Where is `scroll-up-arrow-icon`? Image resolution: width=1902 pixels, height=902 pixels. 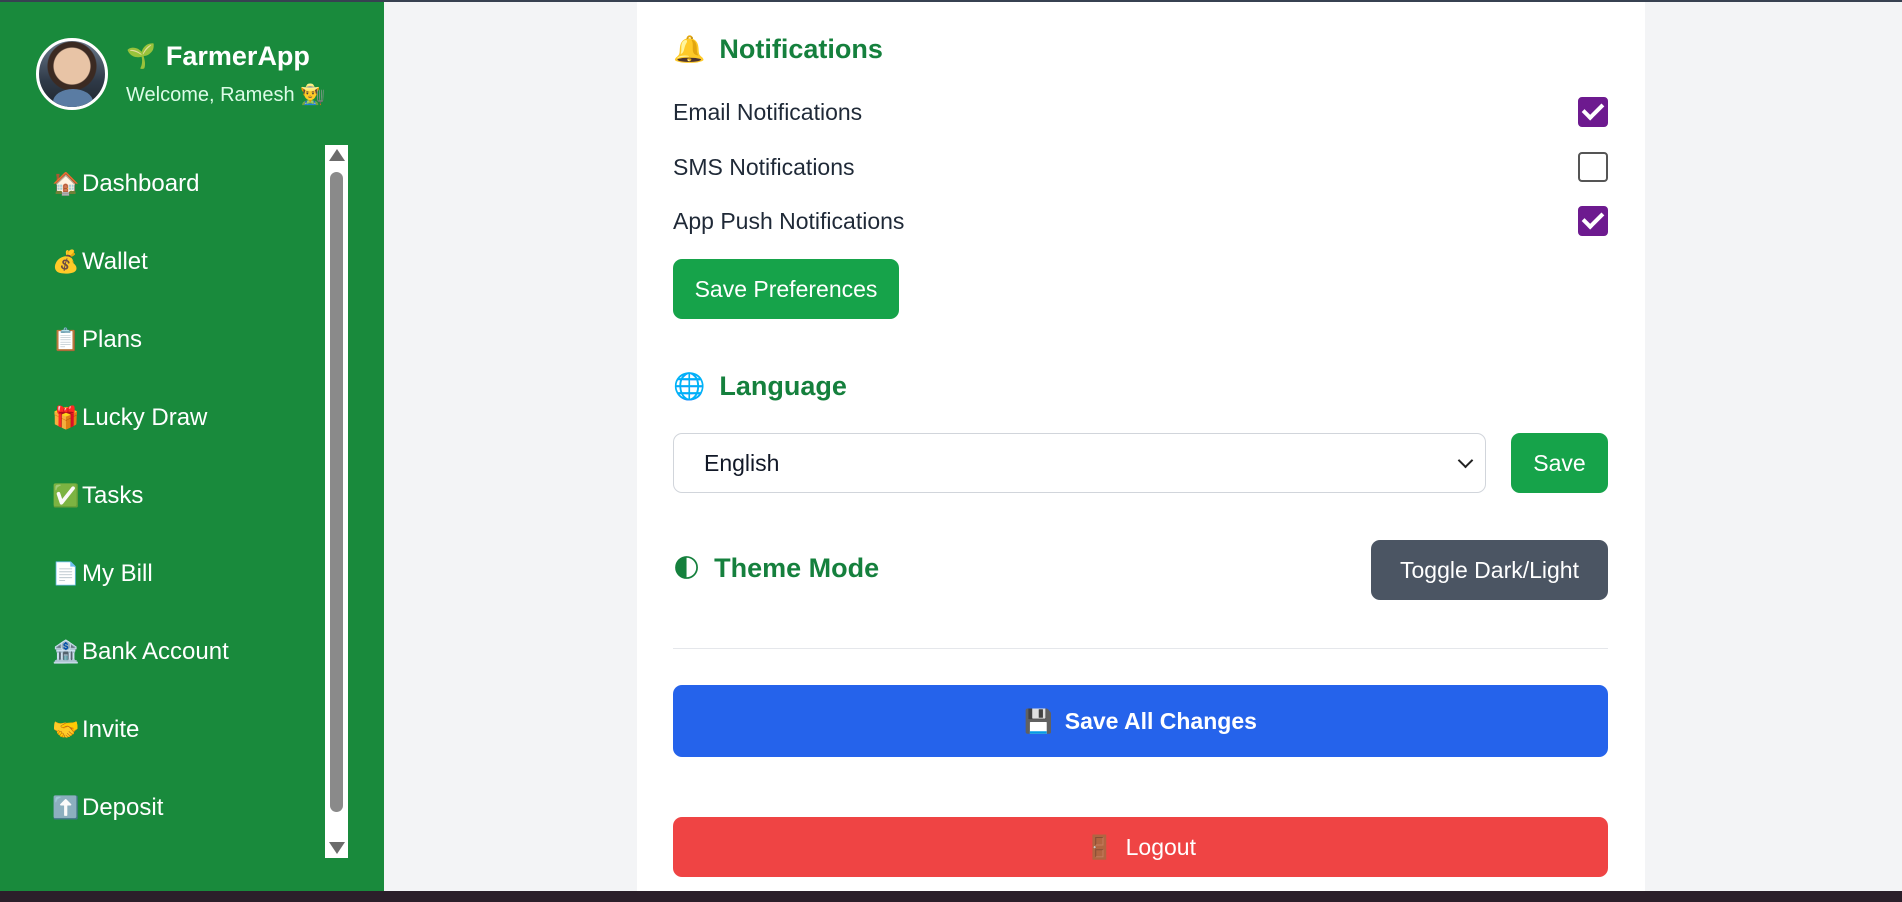 scroll-up-arrow-icon is located at coordinates (337, 155).